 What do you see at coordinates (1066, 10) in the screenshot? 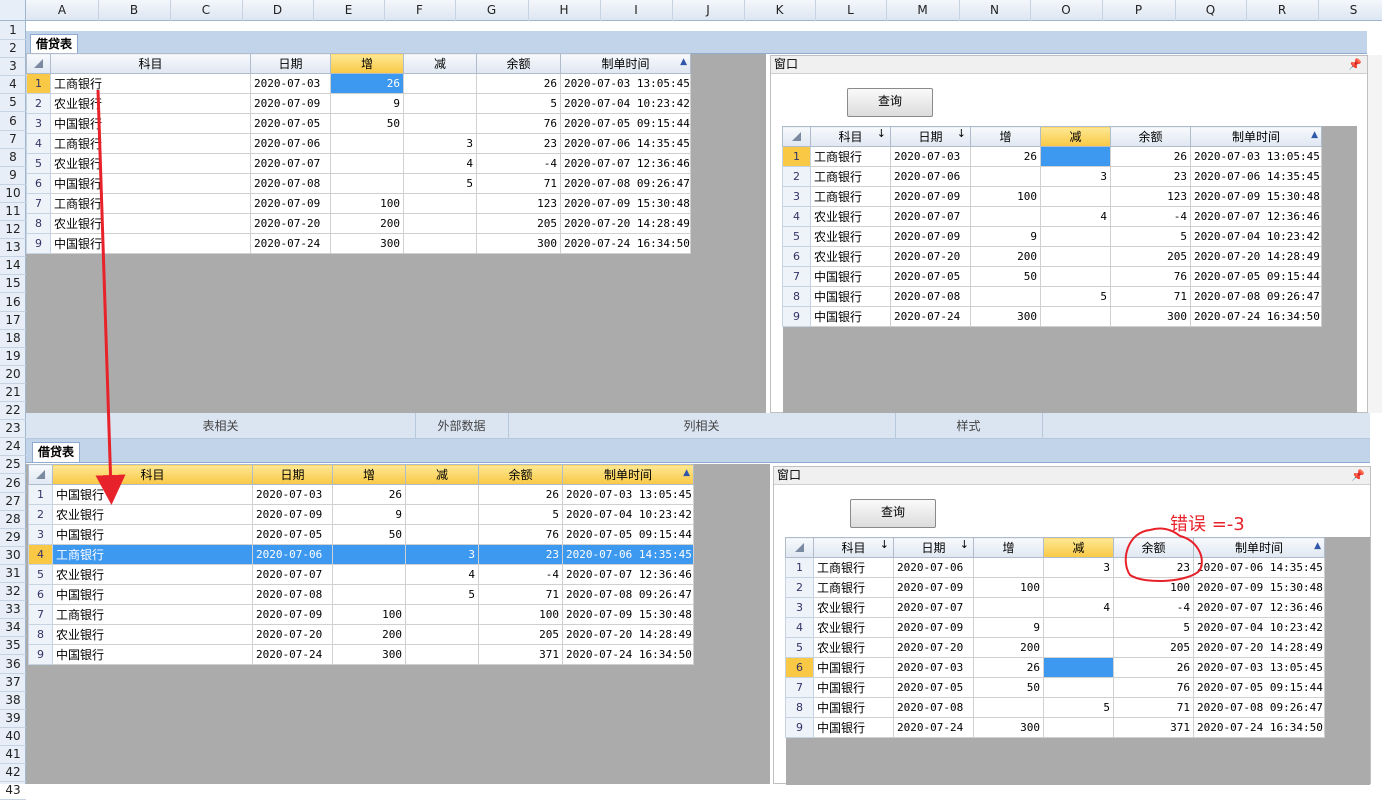
I see `column-header: O` at bounding box center [1066, 10].